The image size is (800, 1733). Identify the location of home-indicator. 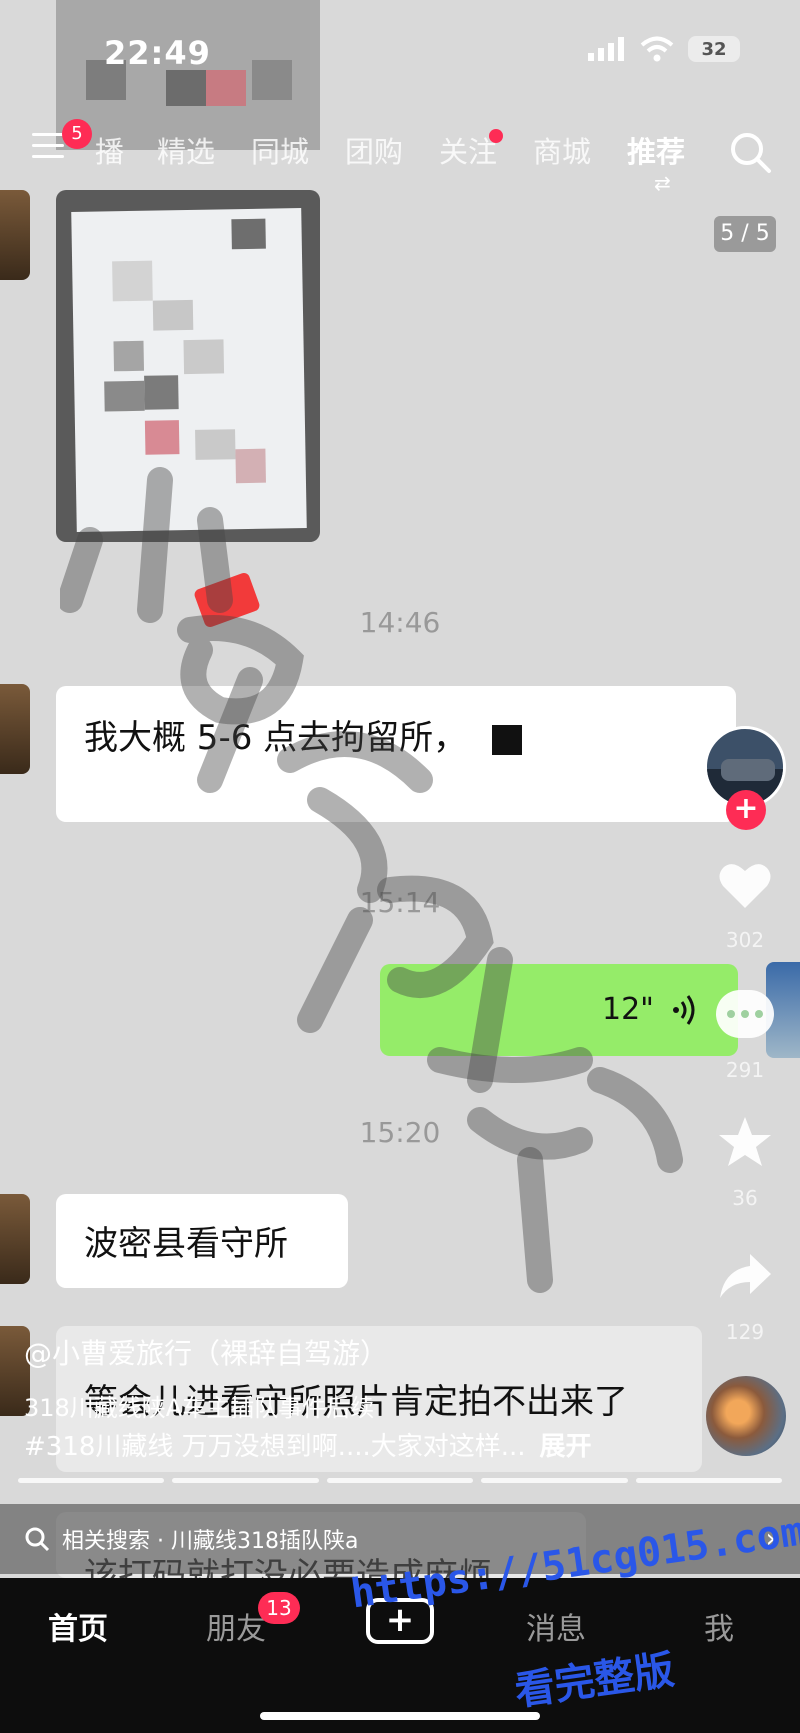
(400, 1716).